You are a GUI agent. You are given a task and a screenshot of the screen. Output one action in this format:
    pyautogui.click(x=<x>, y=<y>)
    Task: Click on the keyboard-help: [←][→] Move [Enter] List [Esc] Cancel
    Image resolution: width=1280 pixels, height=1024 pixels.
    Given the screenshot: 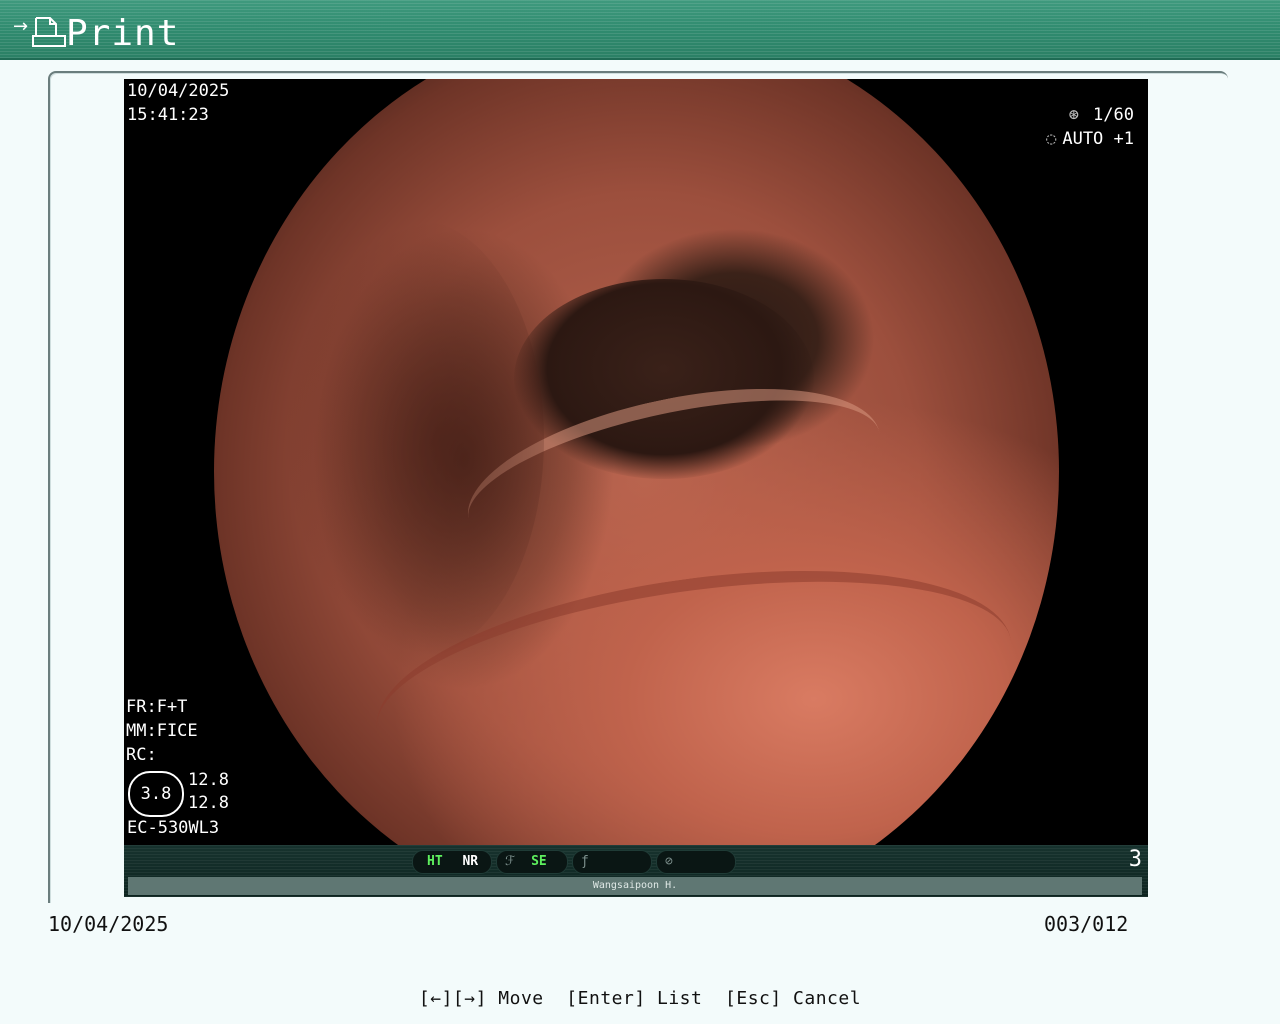 What is the action you would take?
    pyautogui.click(x=640, y=998)
    